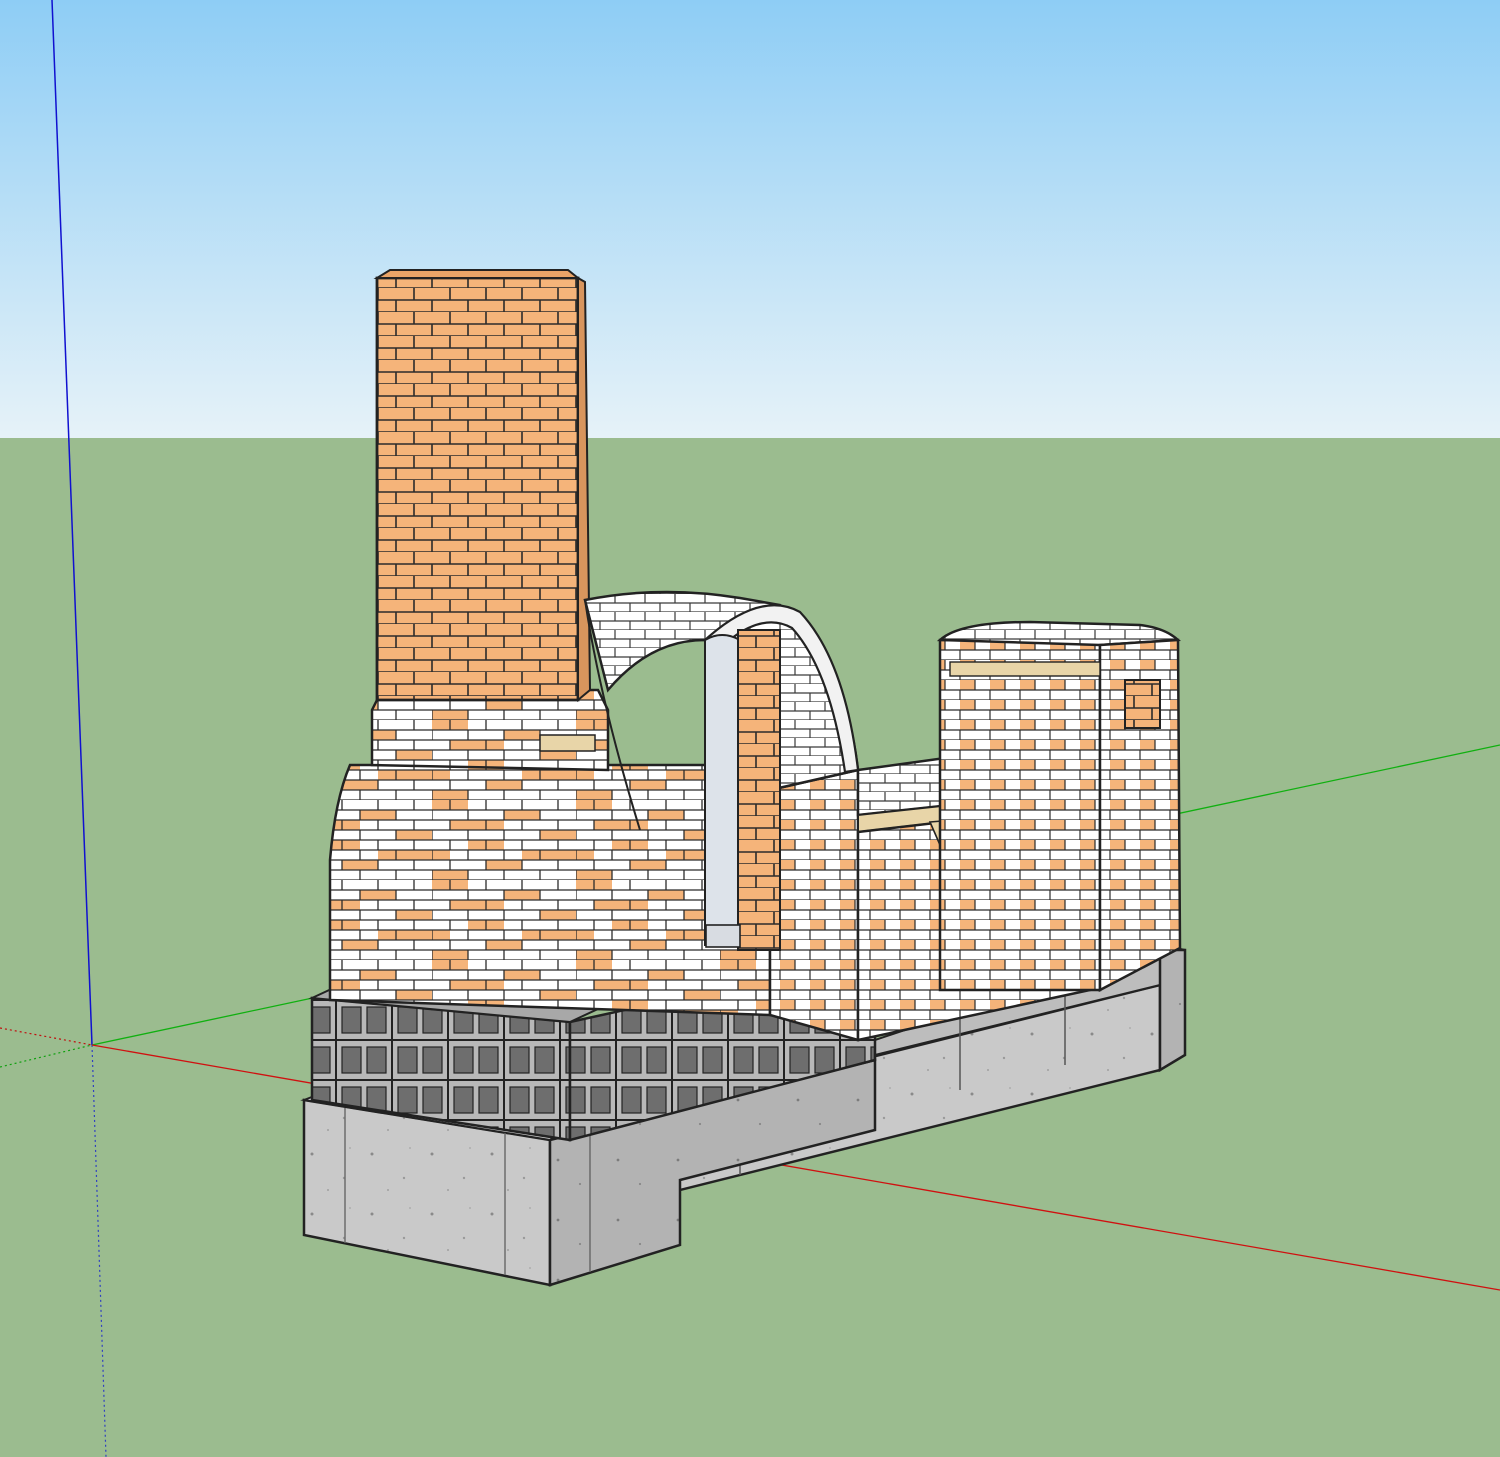 Image resolution: width=1500 pixels, height=1457 pixels. Describe the element at coordinates (1020, 815) in the screenshot. I see `right-tower-front` at that location.